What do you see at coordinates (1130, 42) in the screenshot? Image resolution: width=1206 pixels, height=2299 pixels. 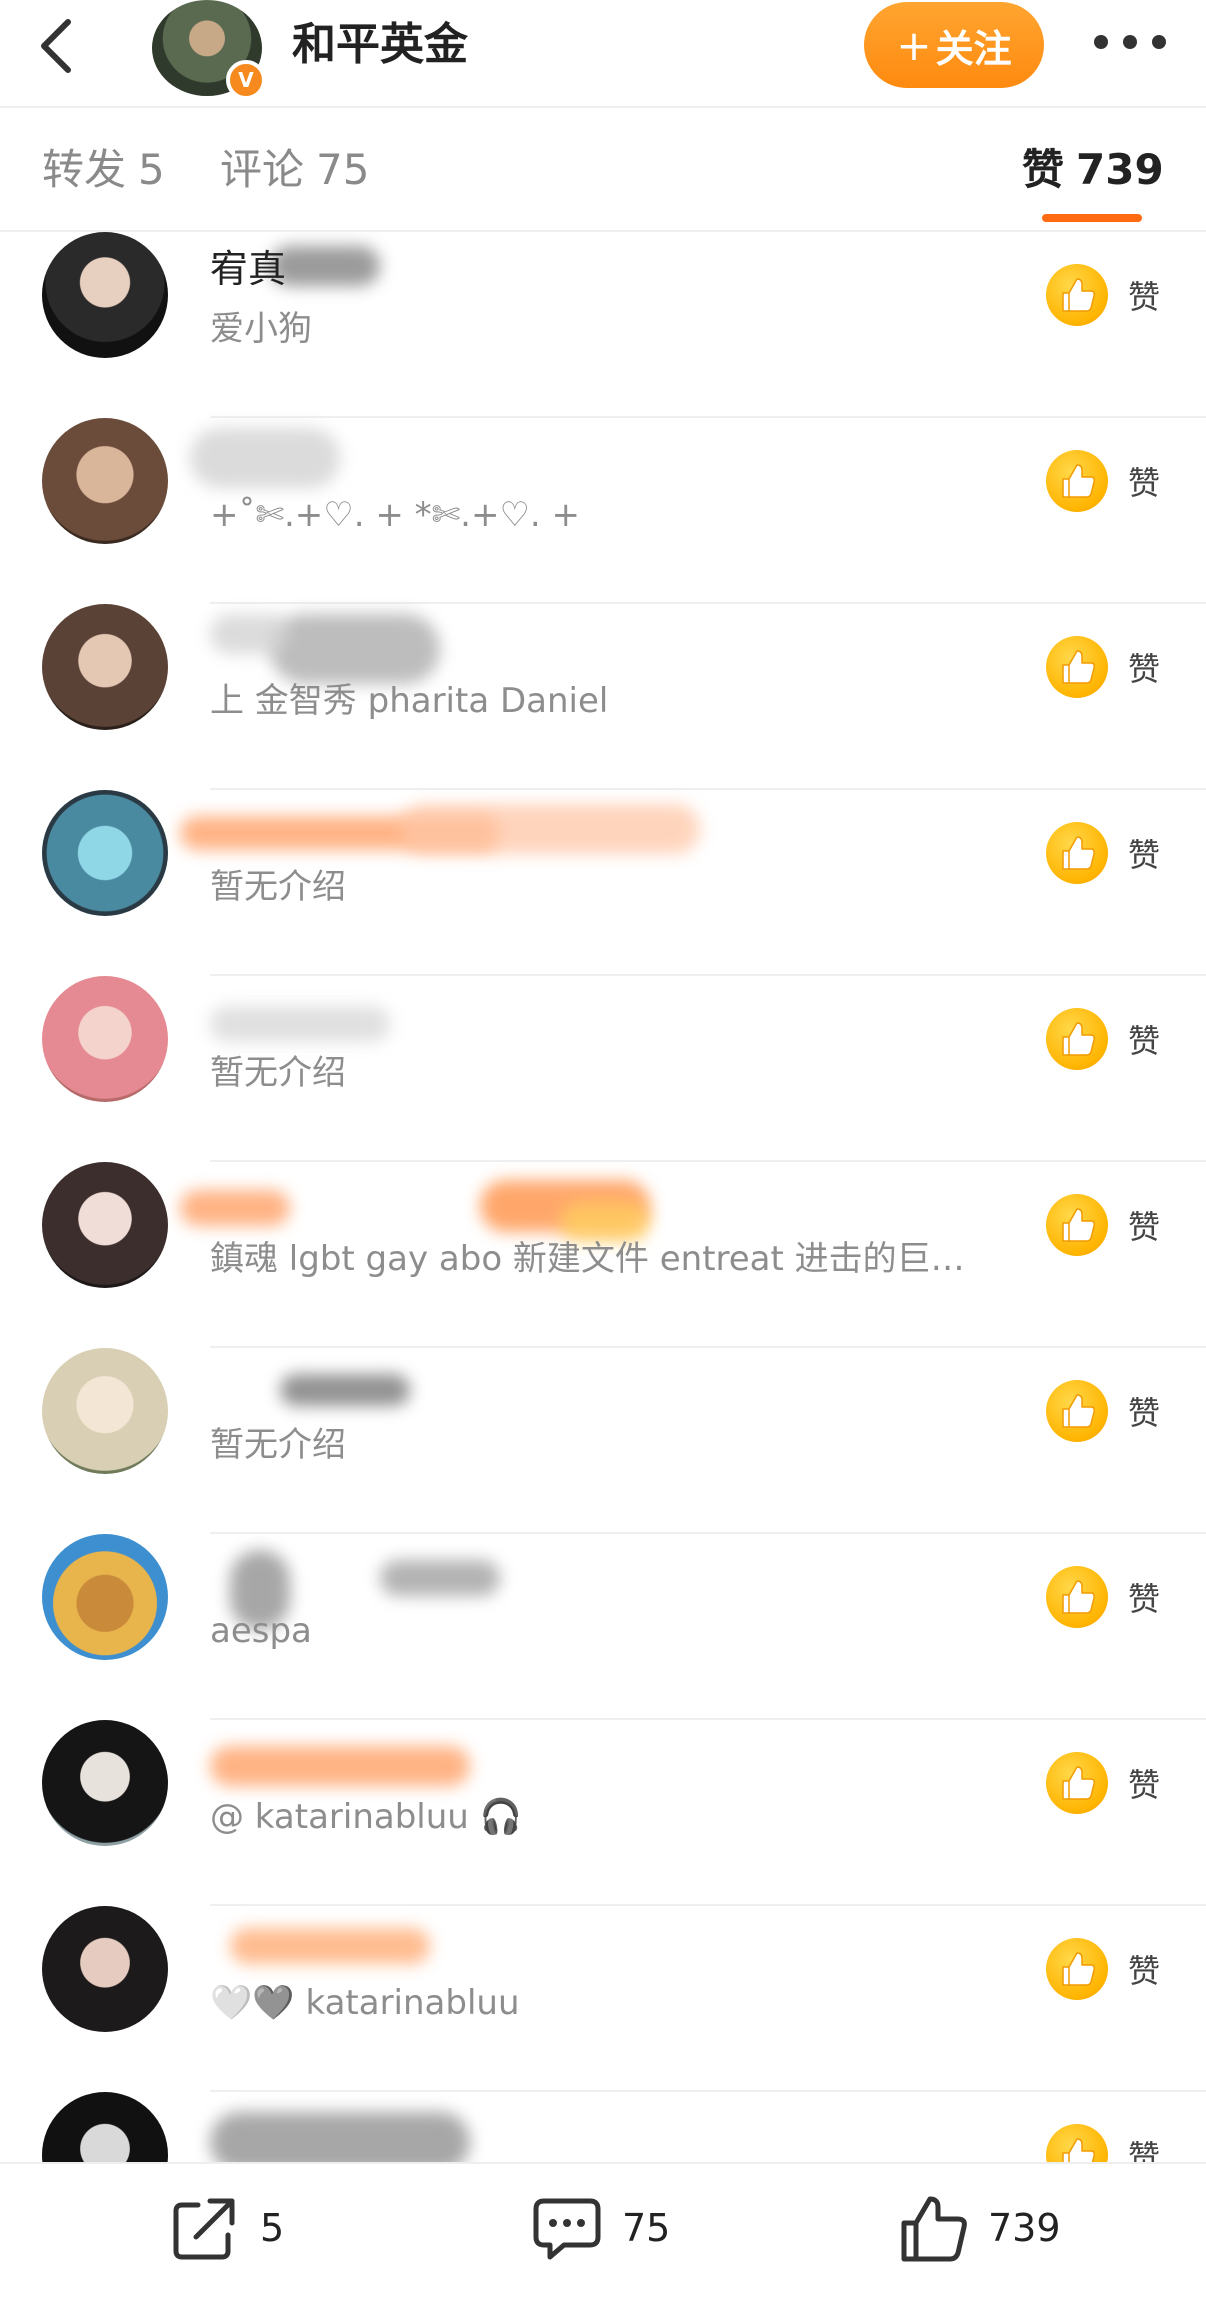 I see `more-dots-icon` at bounding box center [1130, 42].